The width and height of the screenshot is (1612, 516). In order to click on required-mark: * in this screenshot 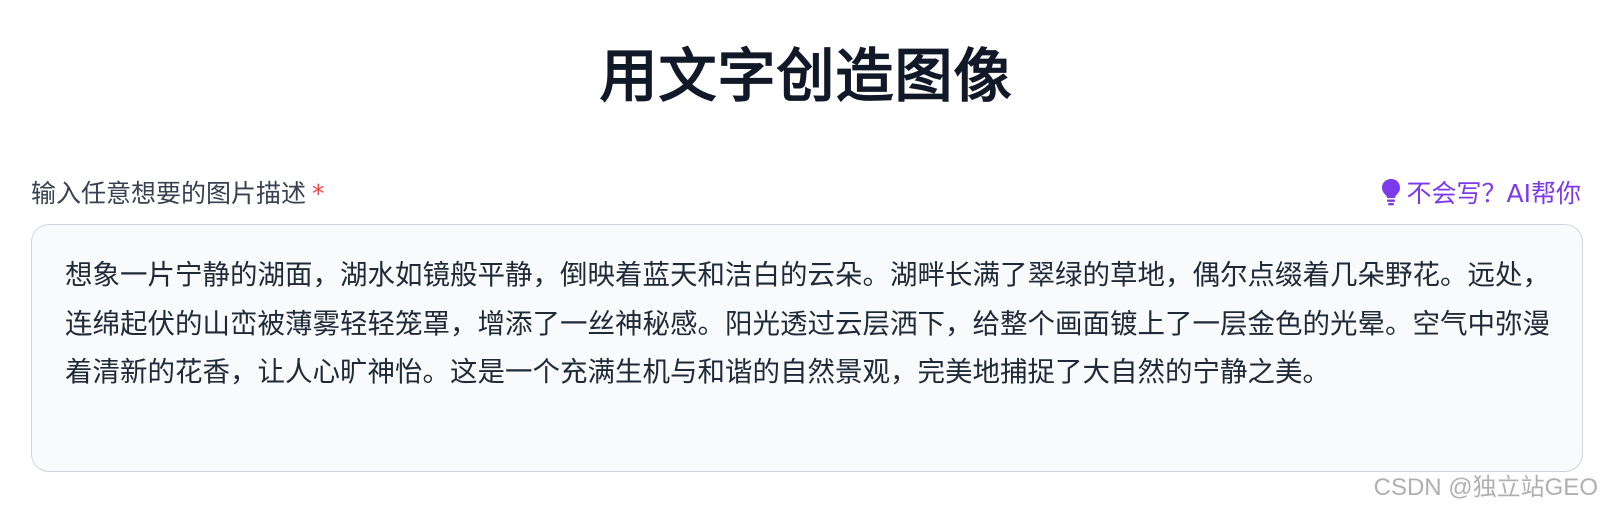, I will do `click(318, 193)`.